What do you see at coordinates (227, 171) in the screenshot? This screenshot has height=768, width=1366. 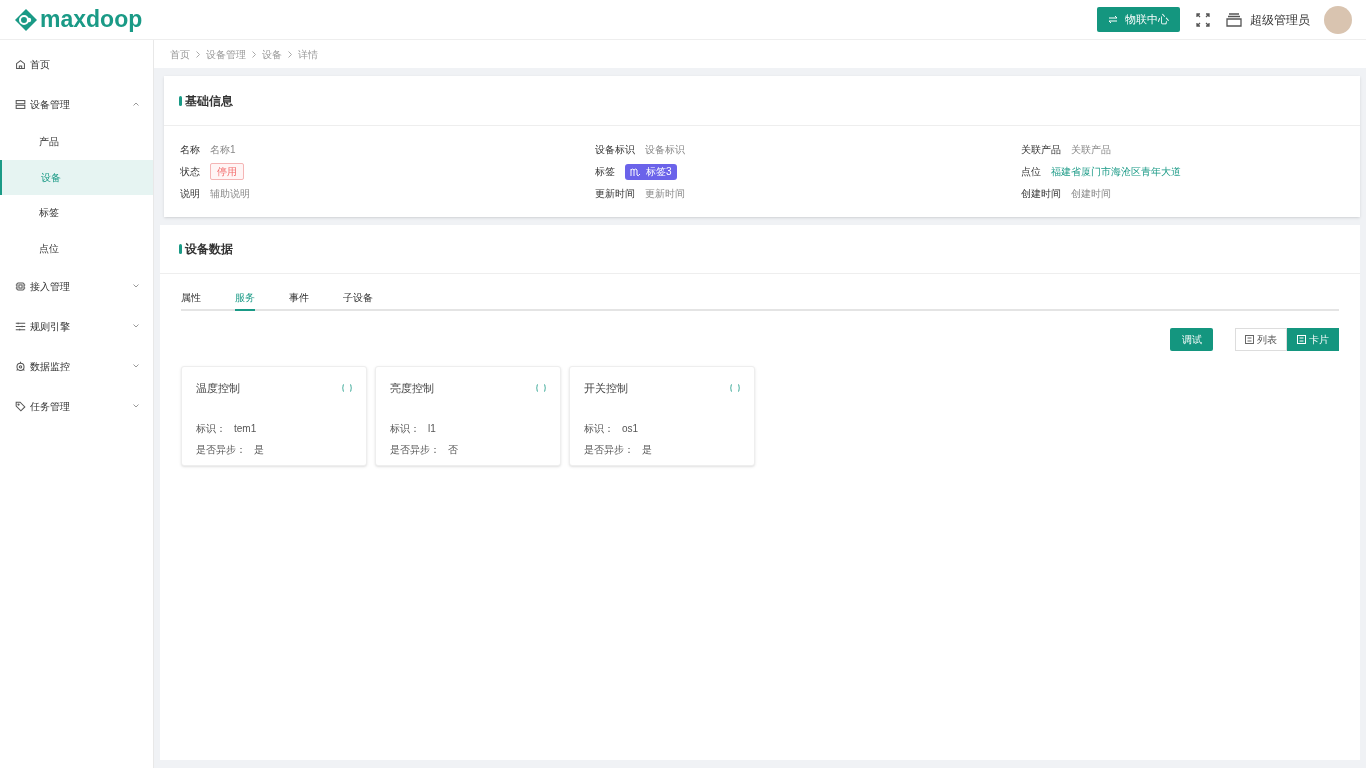 I see `status-badge: 停用` at bounding box center [227, 171].